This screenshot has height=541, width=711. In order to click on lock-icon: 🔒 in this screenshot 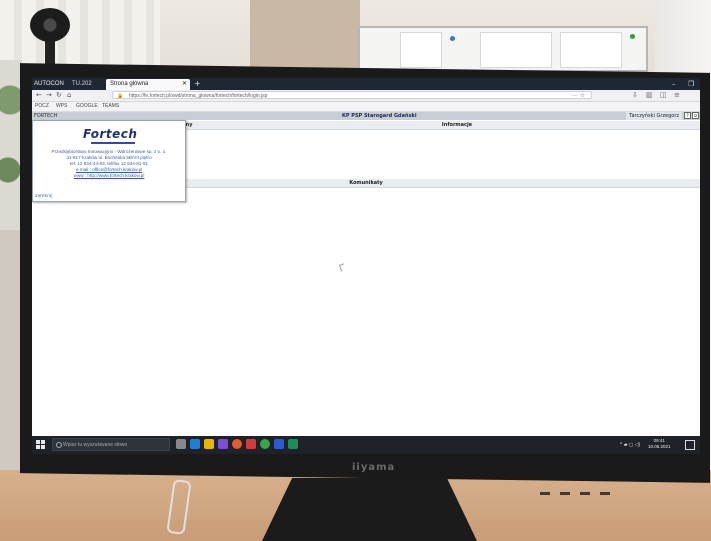, I will do `click(120, 96)`.